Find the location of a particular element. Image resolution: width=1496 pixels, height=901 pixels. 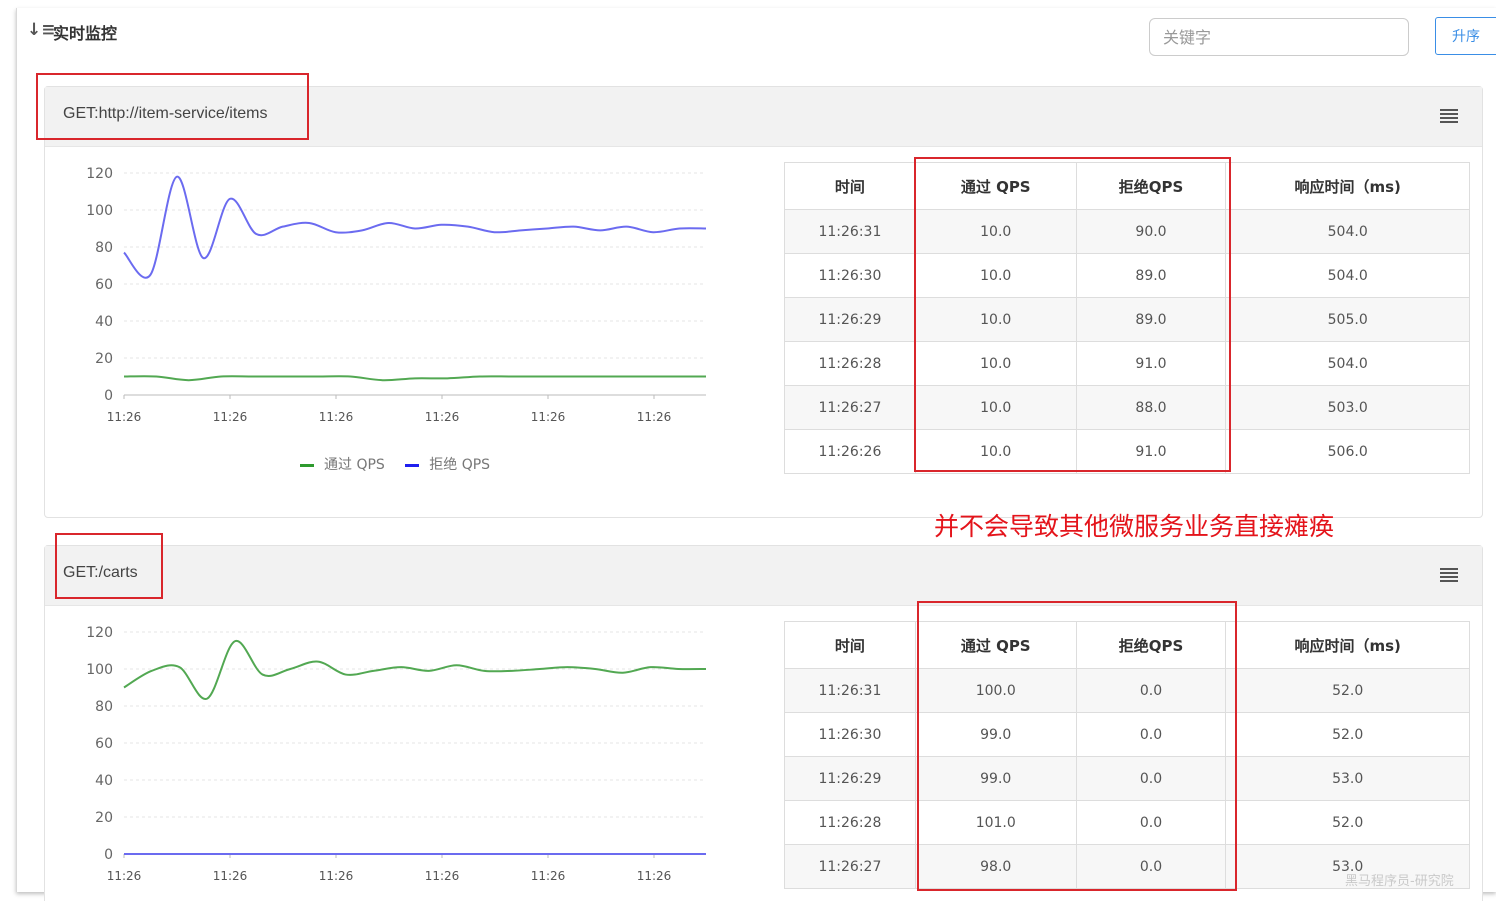

table-cell: 505.0 is located at coordinates (1347, 319).